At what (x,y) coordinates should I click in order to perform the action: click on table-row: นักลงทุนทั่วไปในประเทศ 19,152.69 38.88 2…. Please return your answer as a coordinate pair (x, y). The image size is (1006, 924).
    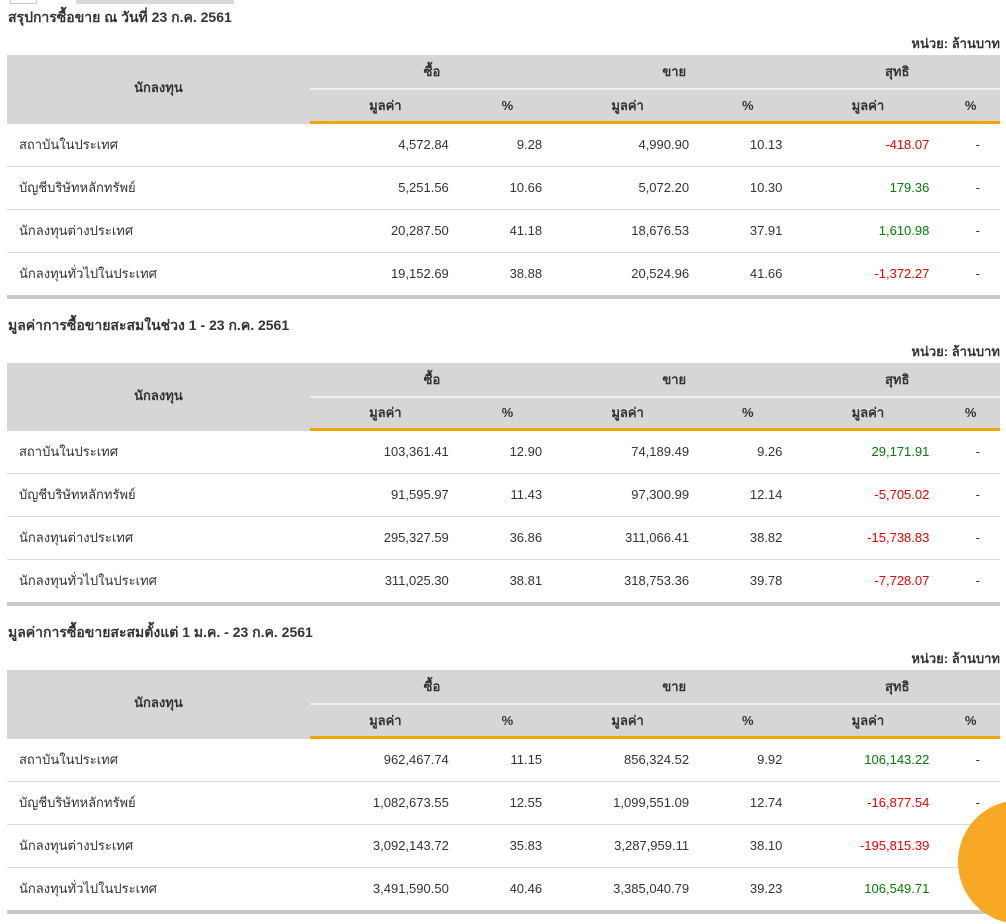
    Looking at the image, I should click on (503, 275).